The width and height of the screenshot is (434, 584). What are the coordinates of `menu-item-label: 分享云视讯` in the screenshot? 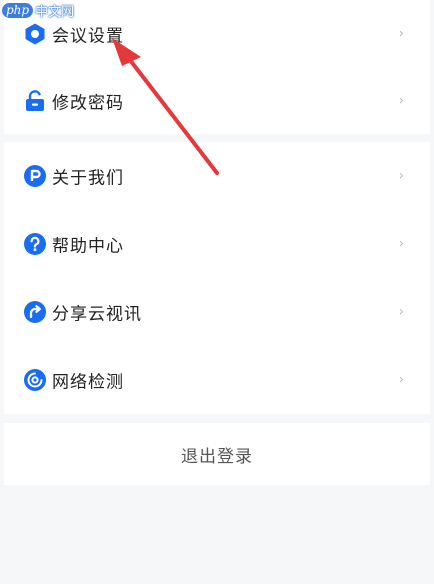 It's located at (97, 314).